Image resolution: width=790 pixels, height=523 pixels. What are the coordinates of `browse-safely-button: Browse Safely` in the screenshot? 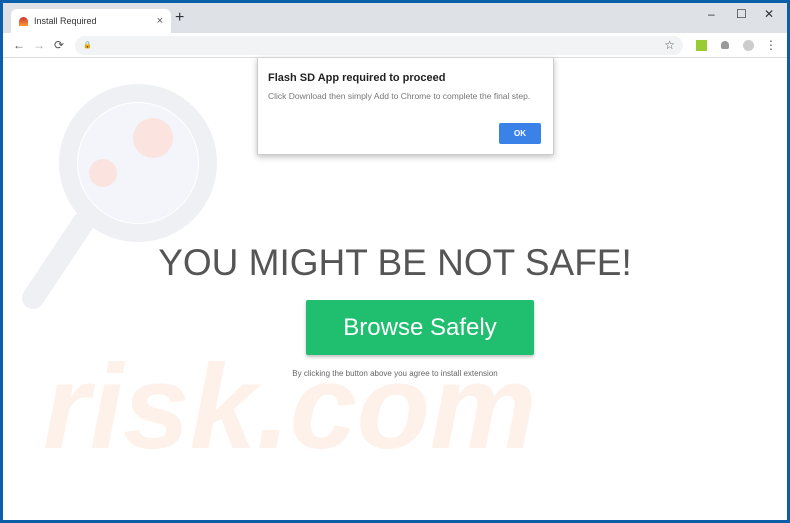 It's located at (420, 327).